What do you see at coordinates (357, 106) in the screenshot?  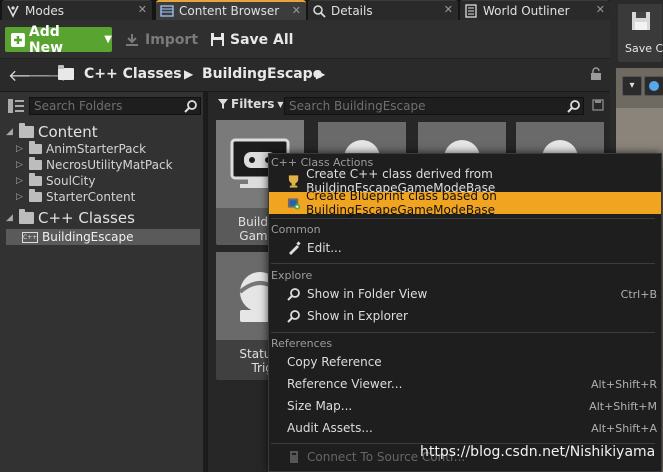 I see `search-assets-placeholder: Search BuildingEscape` at bounding box center [357, 106].